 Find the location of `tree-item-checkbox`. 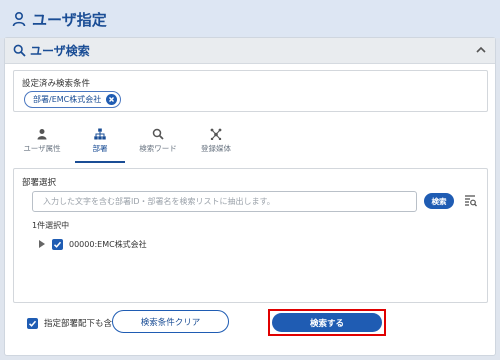

tree-item-checkbox is located at coordinates (57, 244).